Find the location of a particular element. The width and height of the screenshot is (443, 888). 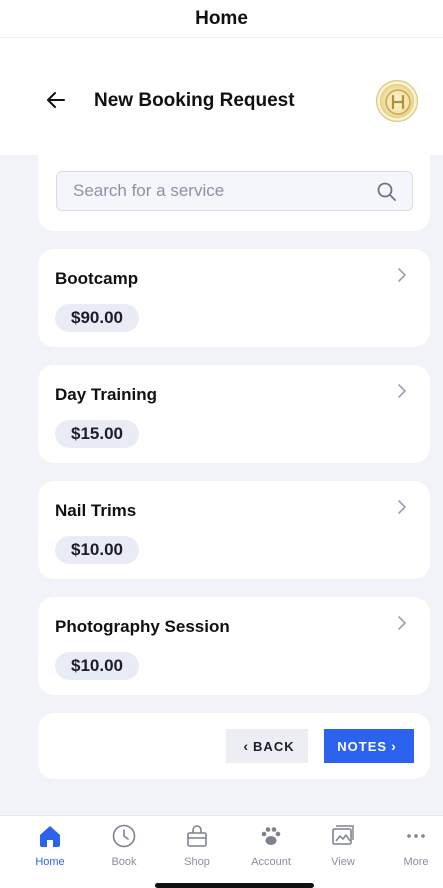

tab-label: View is located at coordinates (343, 862).